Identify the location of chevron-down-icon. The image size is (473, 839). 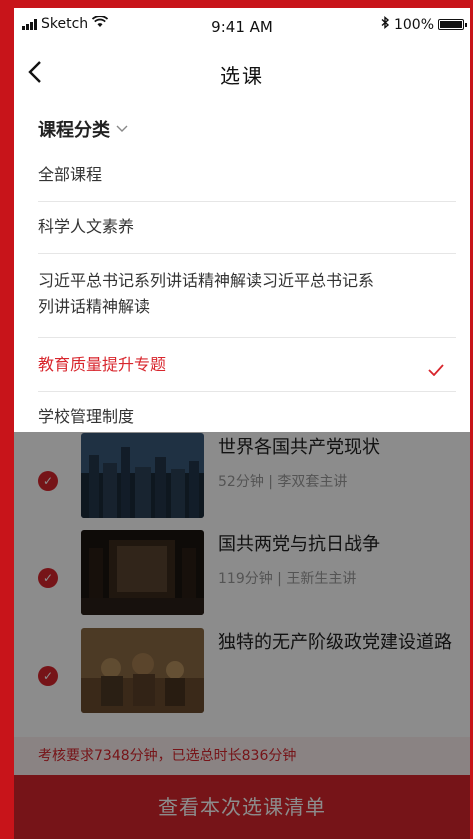
(122, 129).